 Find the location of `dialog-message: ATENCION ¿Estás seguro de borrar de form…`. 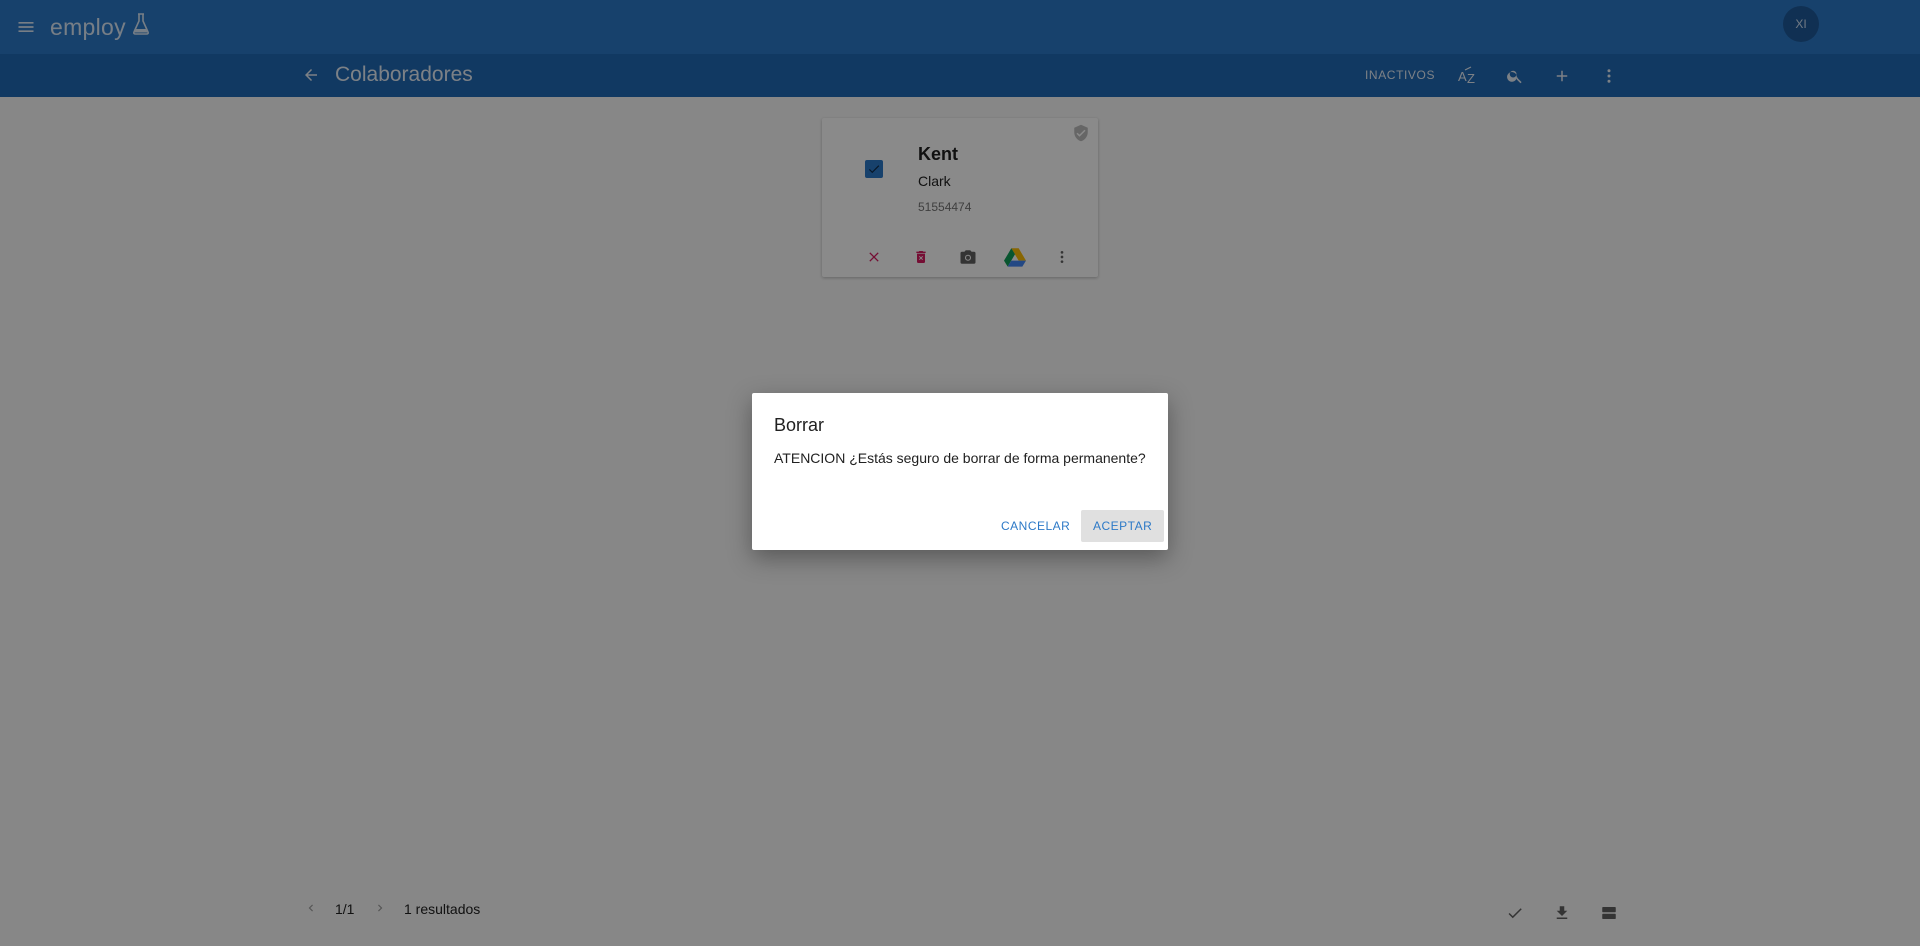

dialog-message: ATENCION ¿Estás seguro de borrar de form… is located at coordinates (960, 458).